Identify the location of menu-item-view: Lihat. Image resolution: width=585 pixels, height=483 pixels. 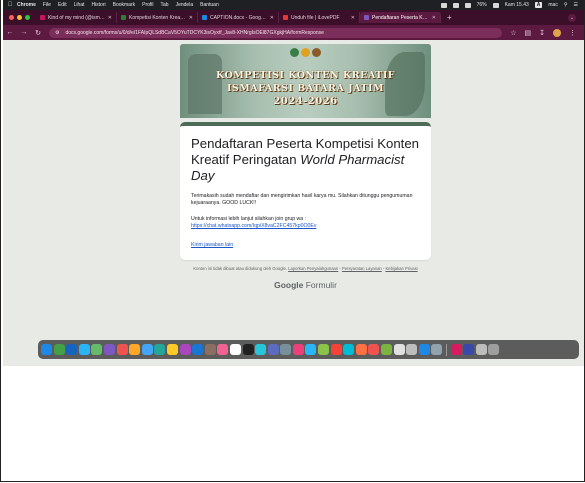
(79, 5).